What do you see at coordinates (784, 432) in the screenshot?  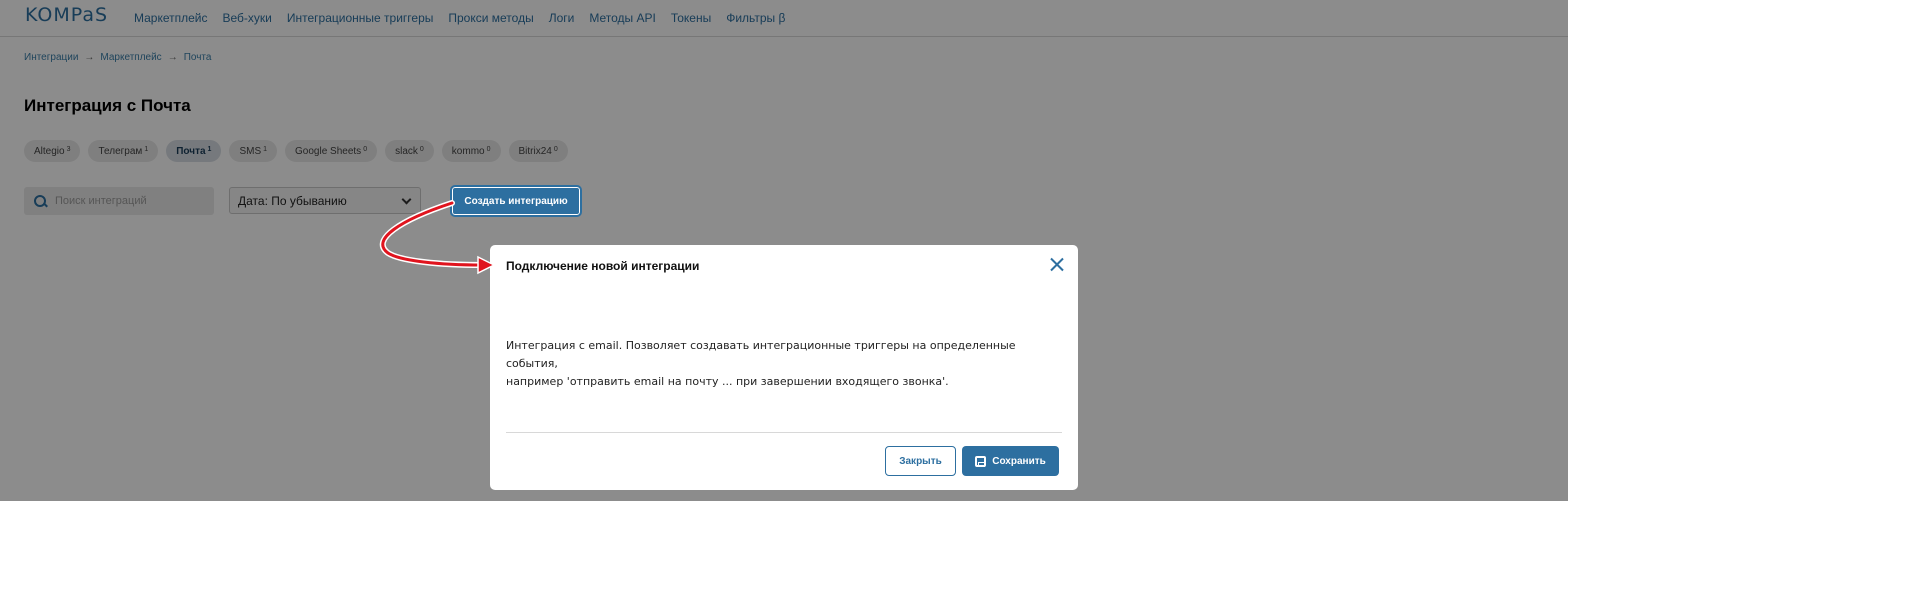 I see `modal-divider` at bounding box center [784, 432].